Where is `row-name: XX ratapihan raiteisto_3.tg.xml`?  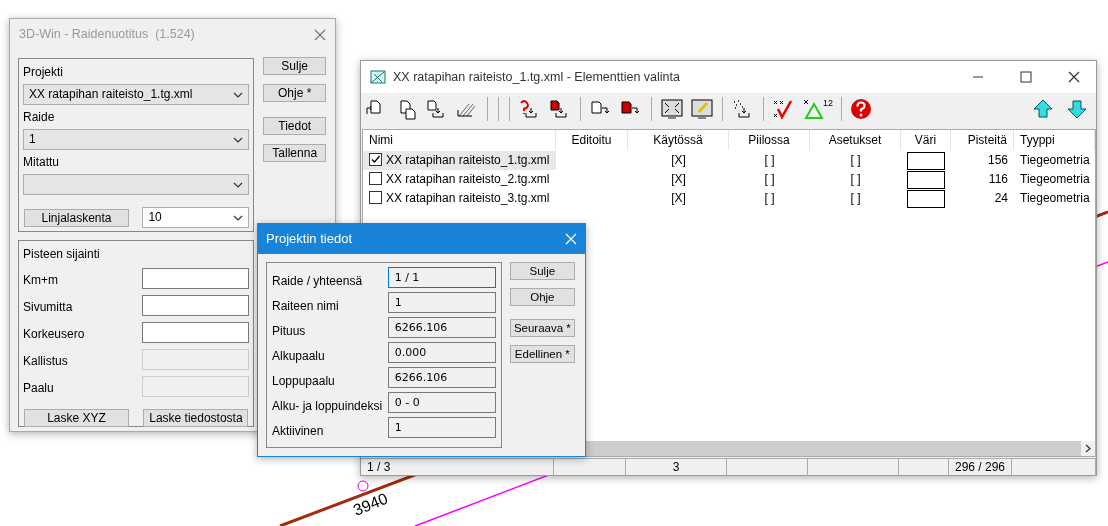
row-name: XX ratapihan raiteisto_3.tg.xml is located at coordinates (468, 198).